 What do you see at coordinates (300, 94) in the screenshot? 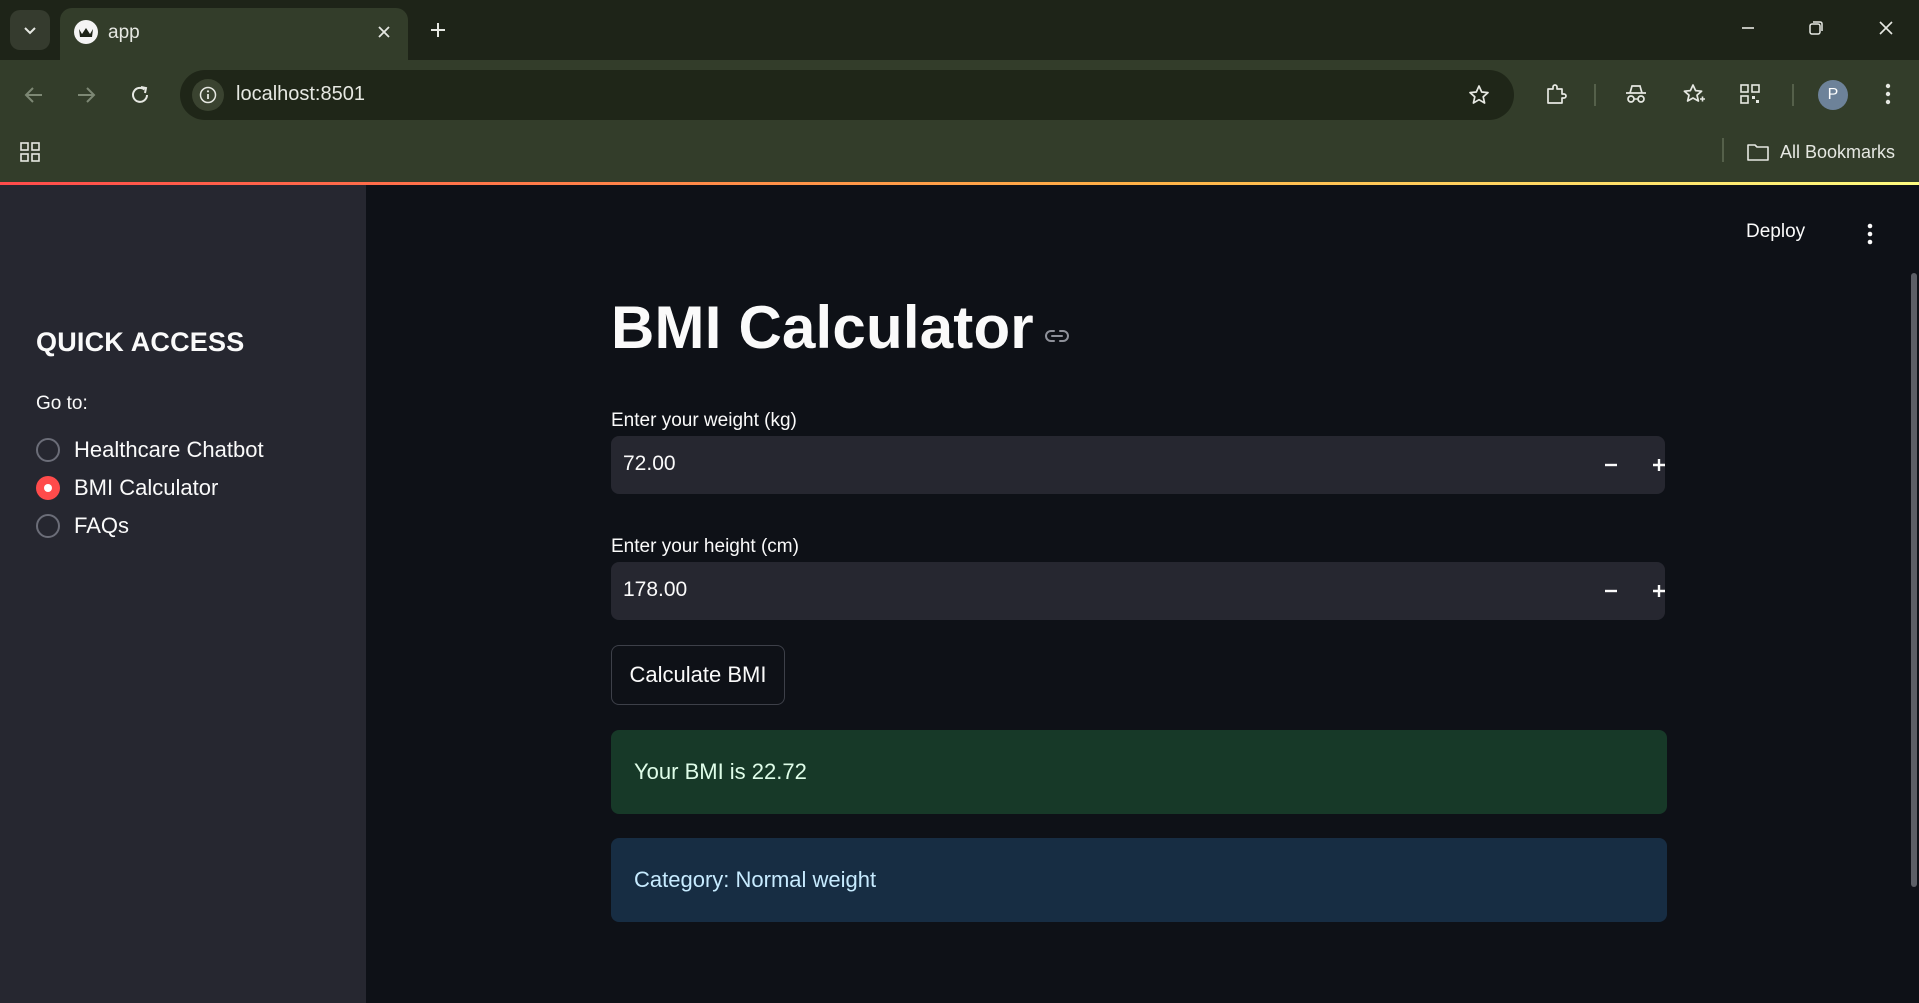
I see `url-text: localhost:8501` at bounding box center [300, 94].